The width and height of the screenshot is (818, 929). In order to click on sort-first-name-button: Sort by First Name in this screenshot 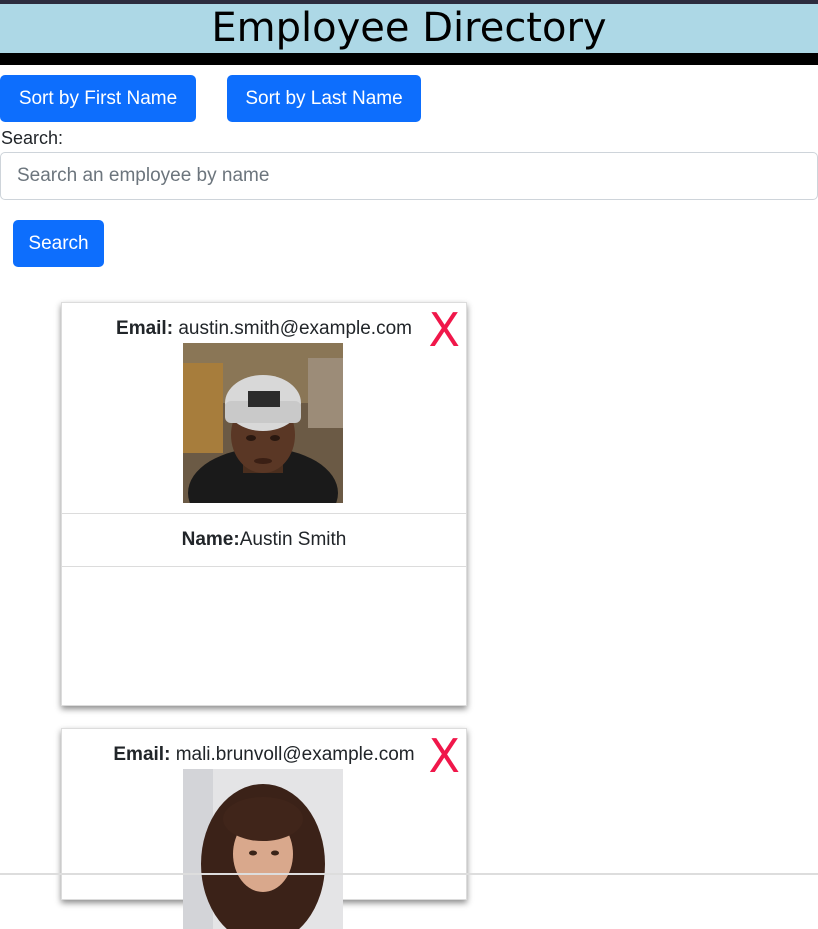, I will do `click(98, 98)`.